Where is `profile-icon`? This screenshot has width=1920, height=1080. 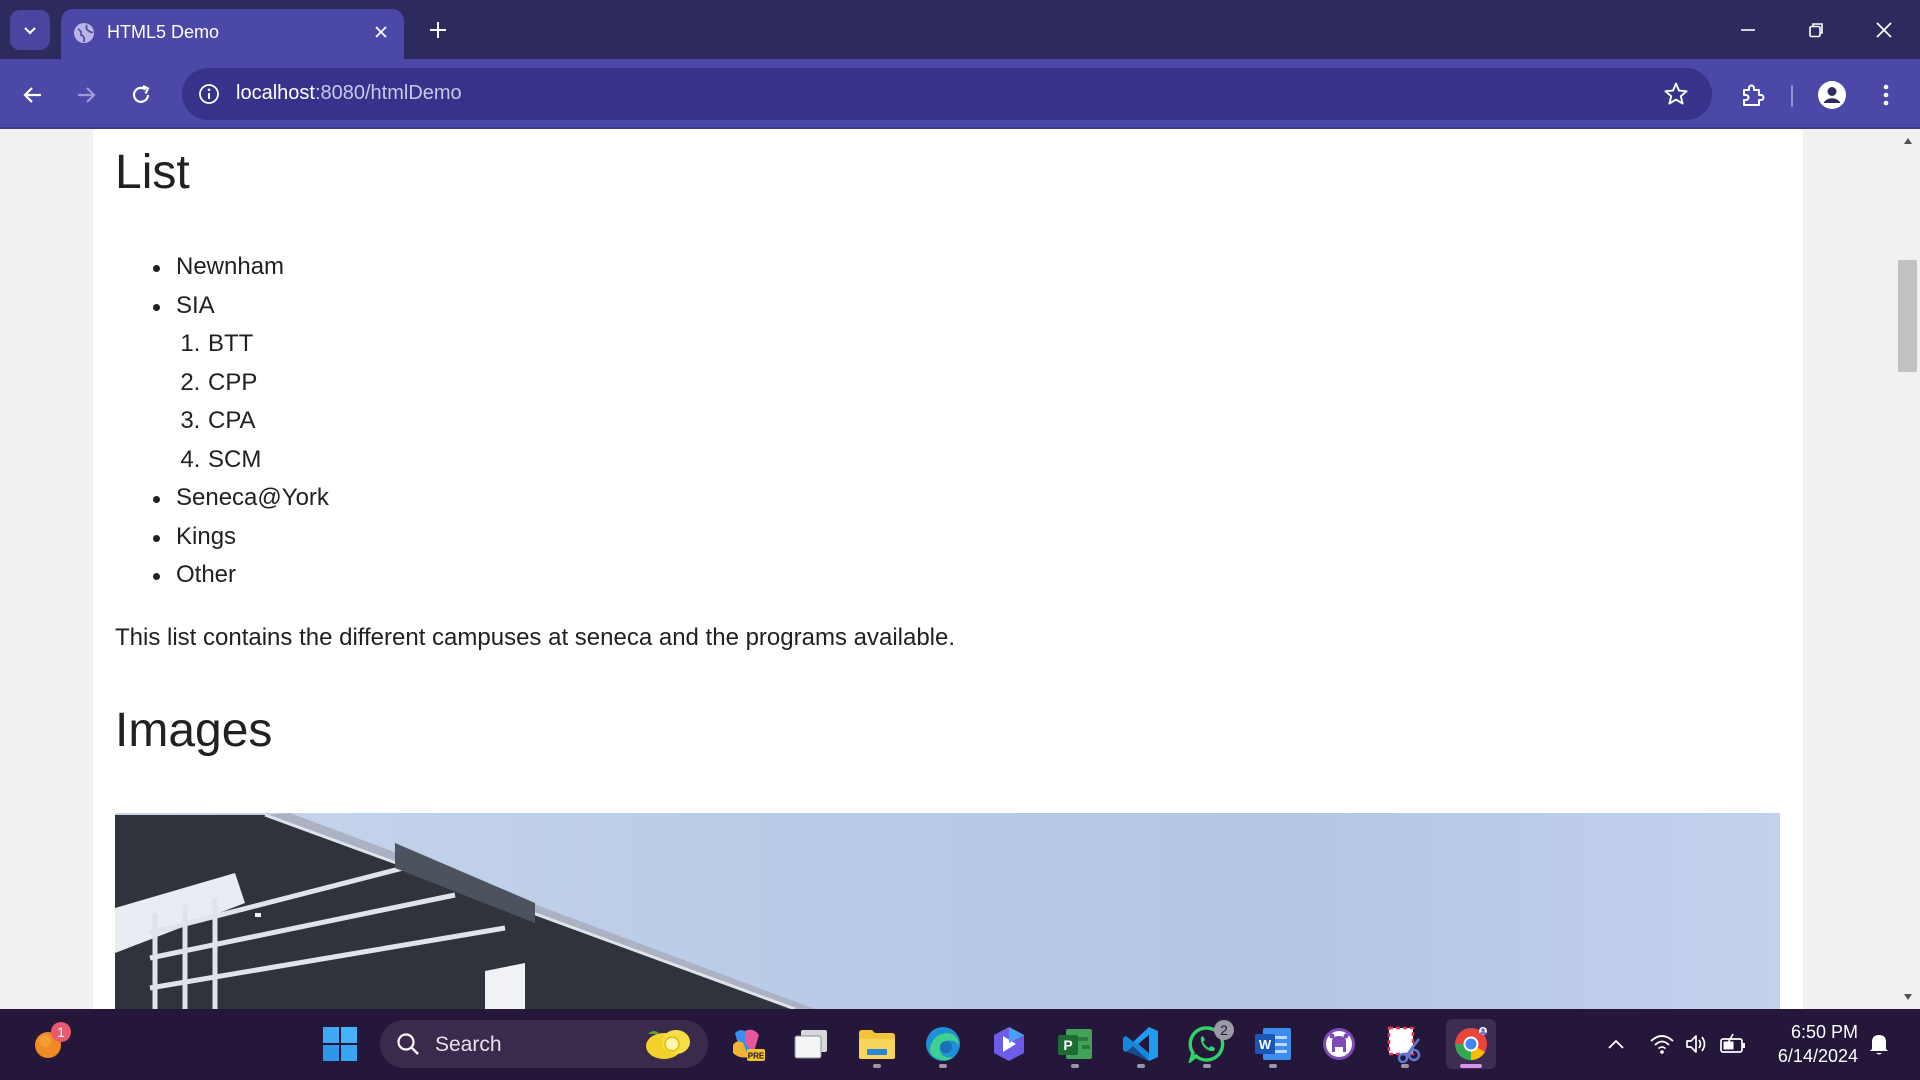 profile-icon is located at coordinates (1832, 95).